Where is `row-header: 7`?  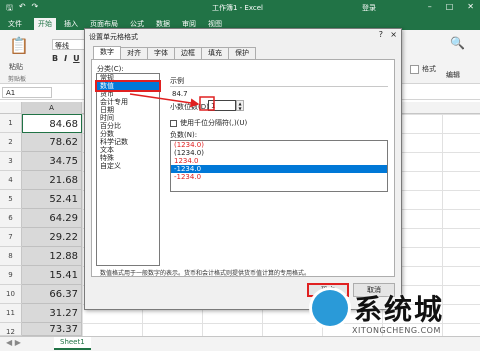
row-header: 7 is located at coordinates (11, 237).